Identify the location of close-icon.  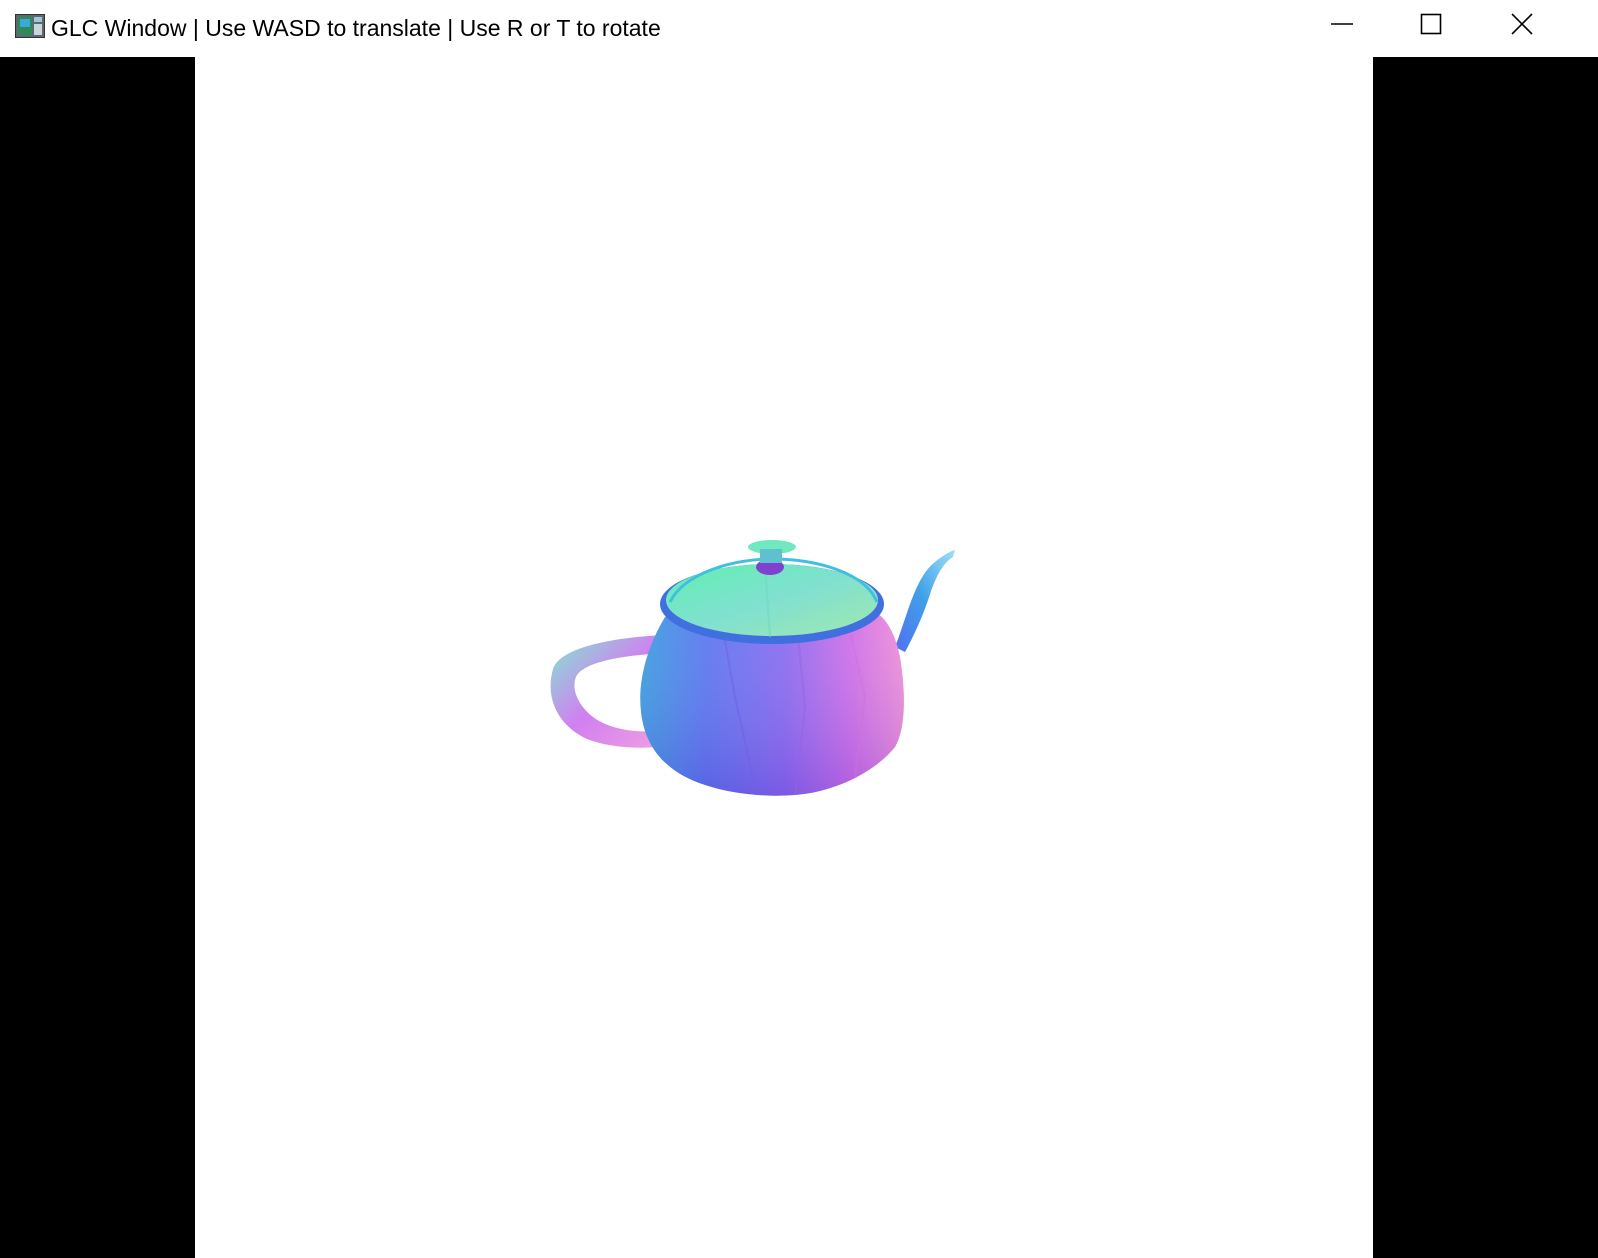
(1522, 26).